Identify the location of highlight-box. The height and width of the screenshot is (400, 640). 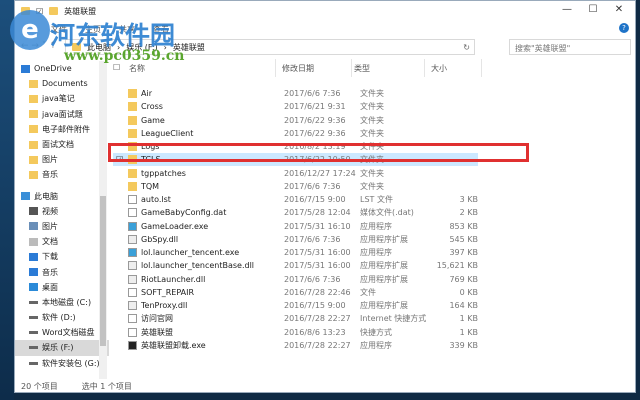
(318, 152).